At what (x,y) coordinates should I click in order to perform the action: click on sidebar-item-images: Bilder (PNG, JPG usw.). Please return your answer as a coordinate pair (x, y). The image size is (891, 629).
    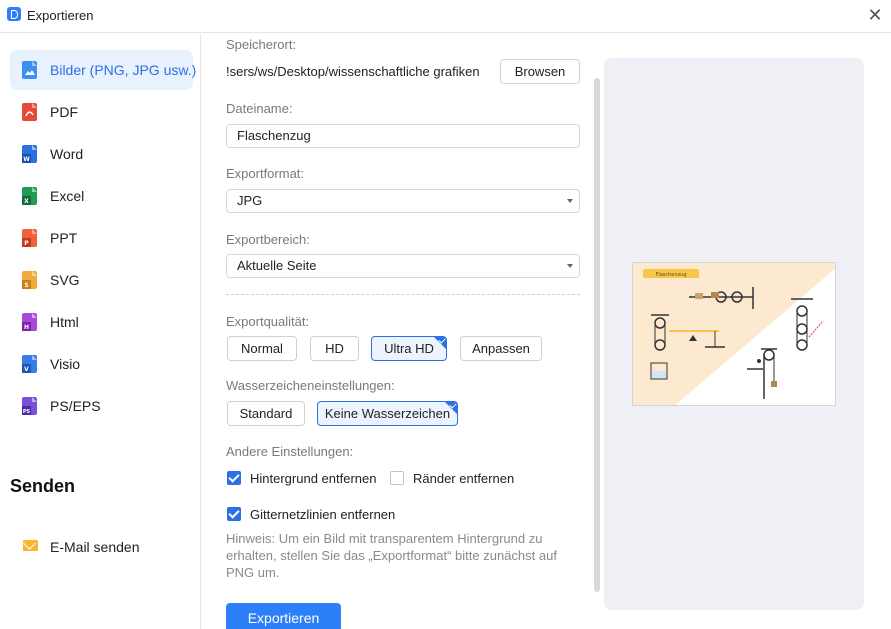
    Looking at the image, I should click on (103, 70).